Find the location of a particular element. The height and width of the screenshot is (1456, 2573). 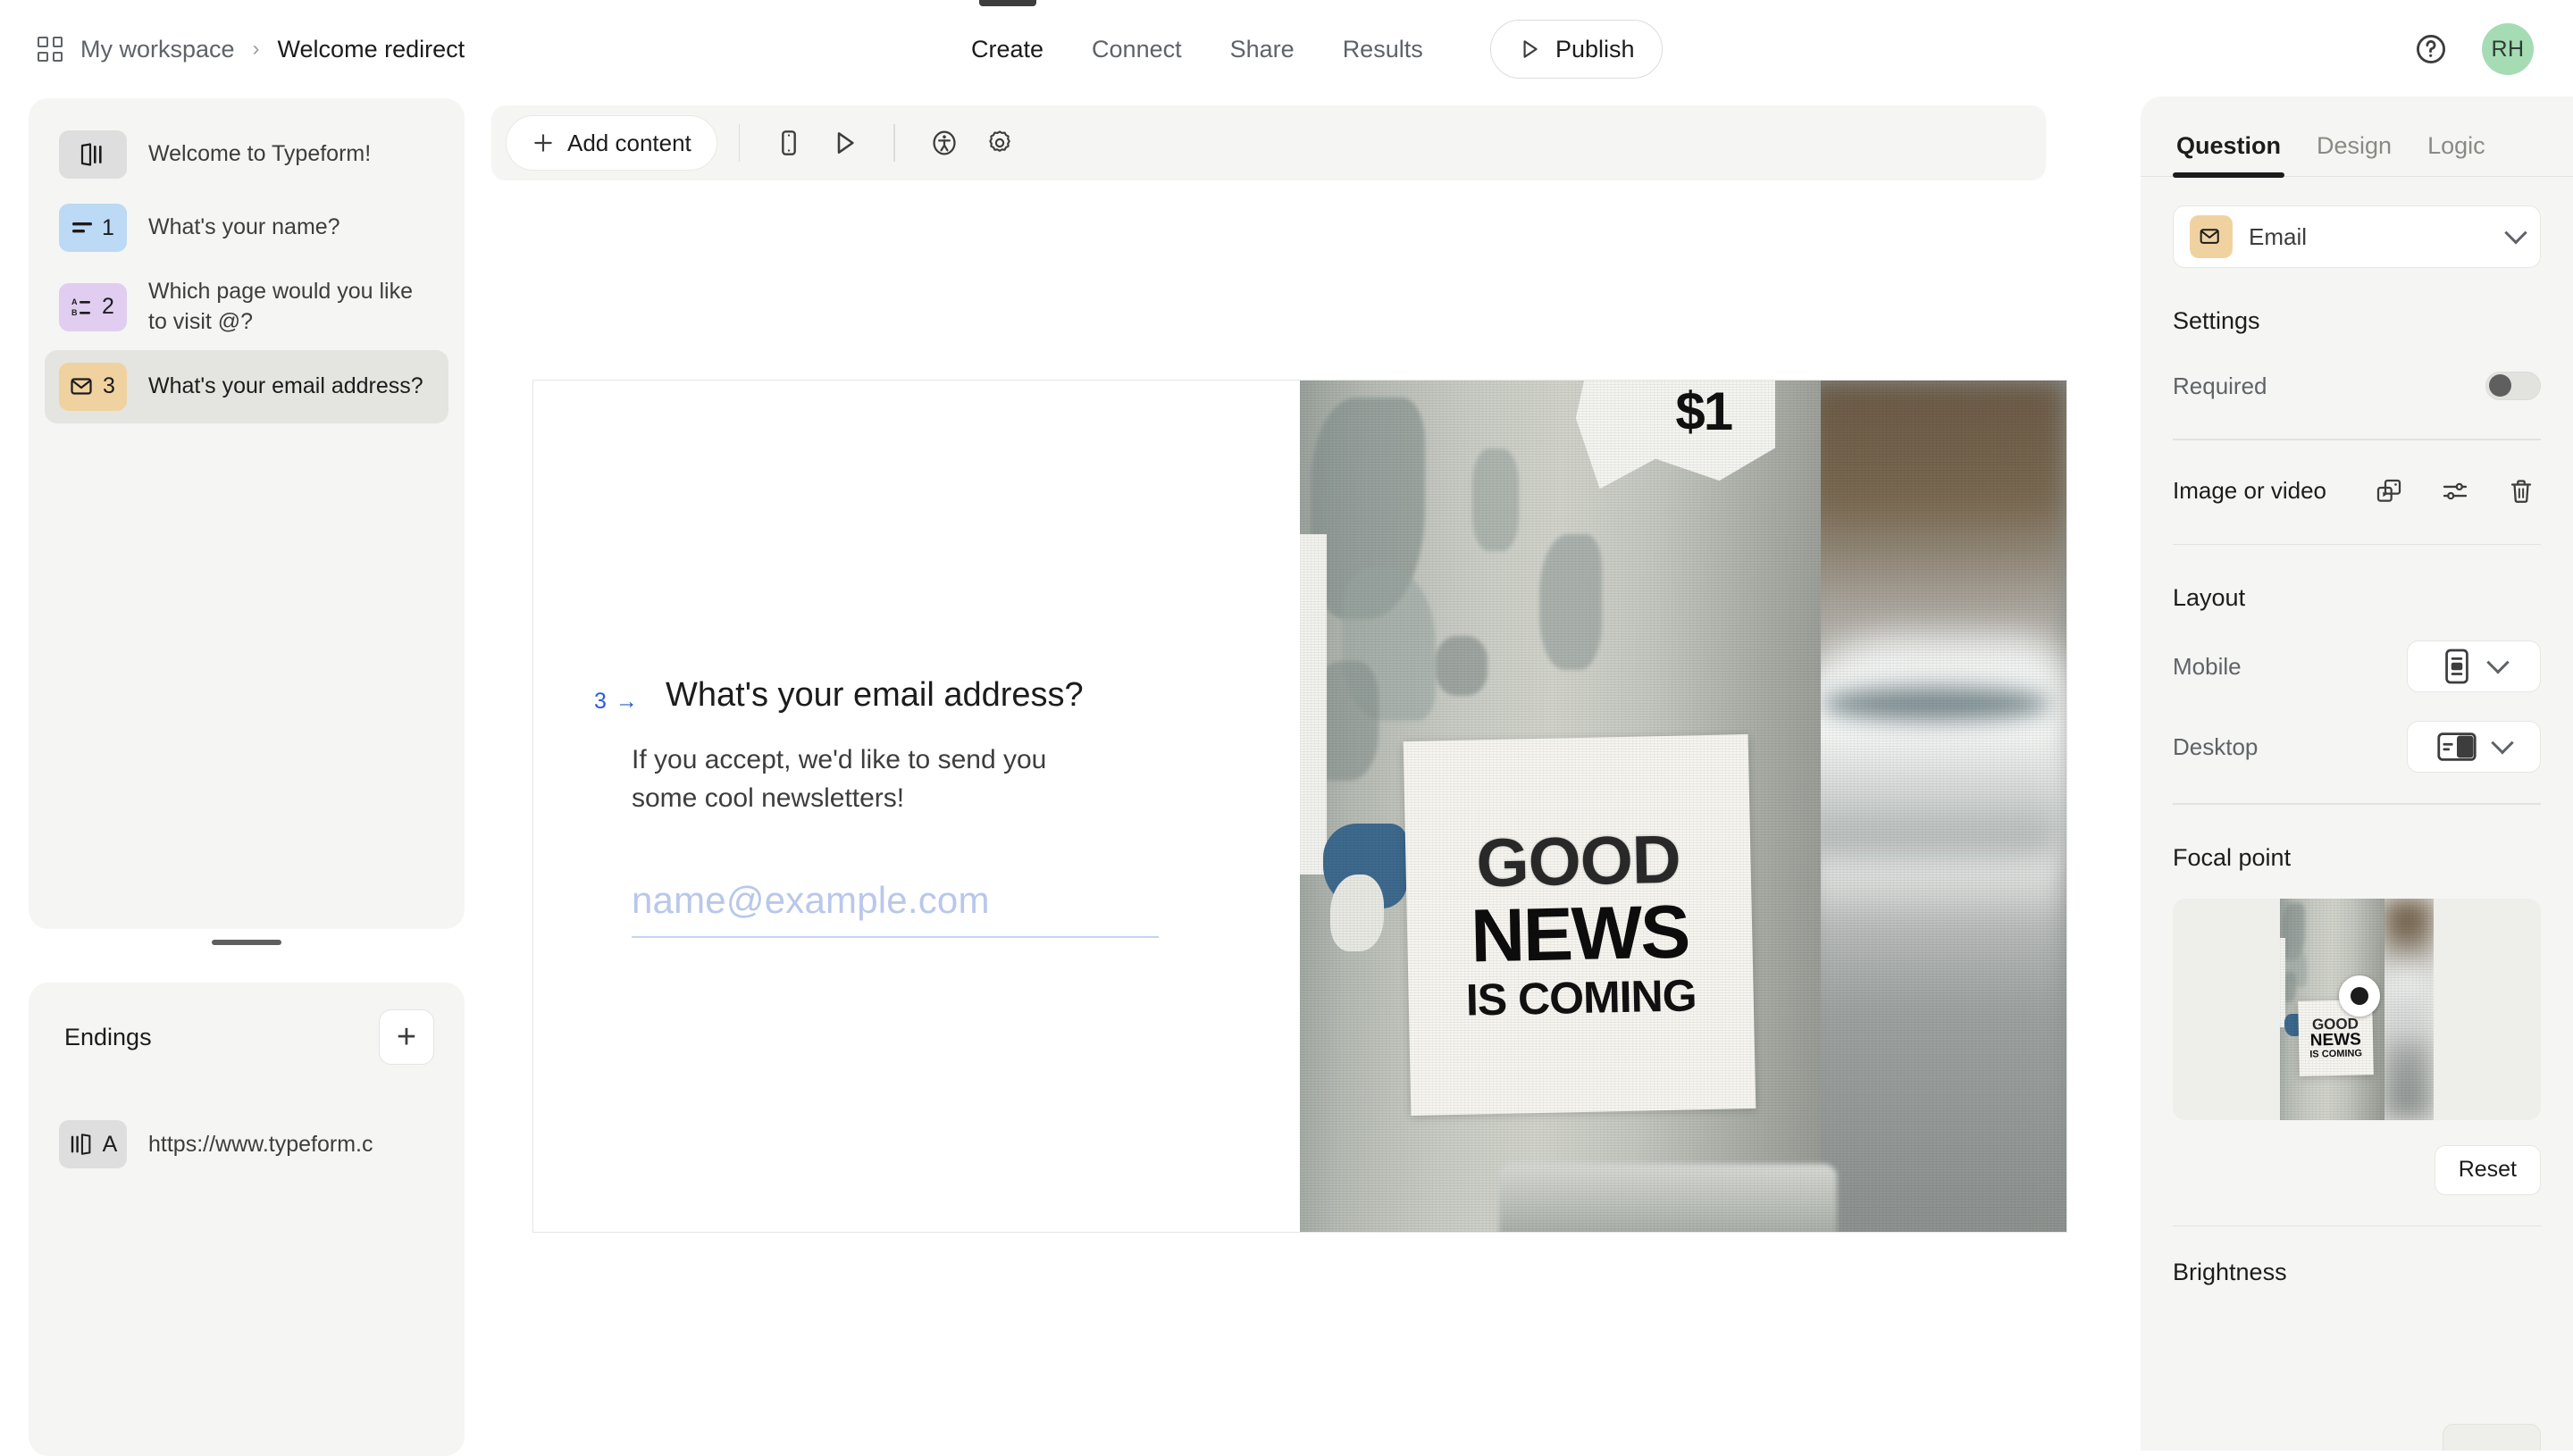

focal-point-marker is located at coordinates (2360, 996).